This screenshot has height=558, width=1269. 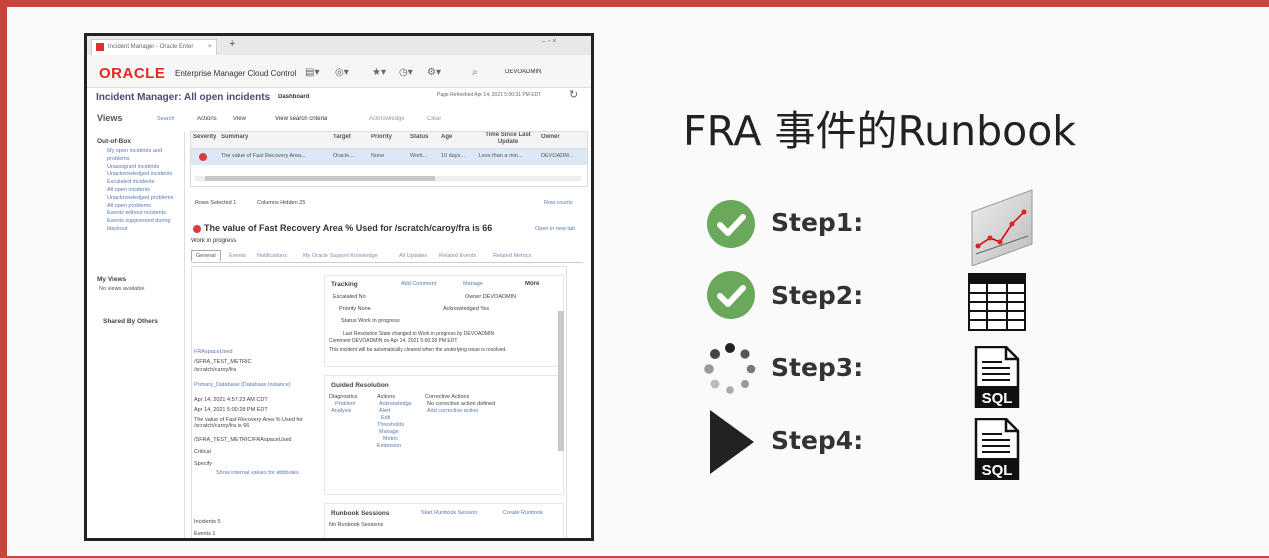 I want to click on targets-icon: ▤▾, so click(x=312, y=72).